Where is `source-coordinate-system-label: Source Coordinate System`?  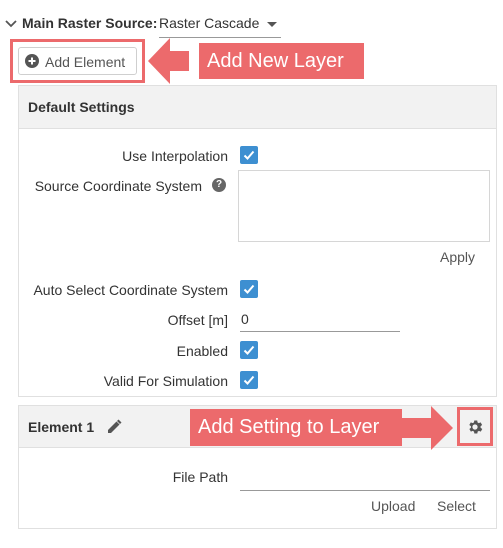
source-coordinate-system-label: Source Coordinate System is located at coordinates (118, 186).